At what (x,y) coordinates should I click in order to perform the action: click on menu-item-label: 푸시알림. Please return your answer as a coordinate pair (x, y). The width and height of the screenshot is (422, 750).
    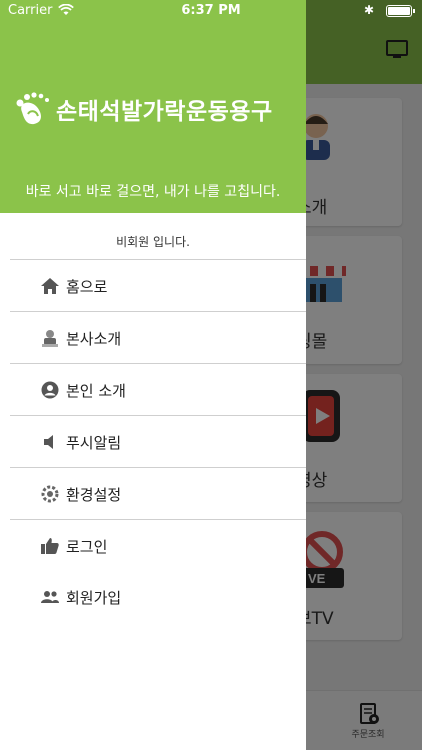
    Looking at the image, I should click on (94, 443).